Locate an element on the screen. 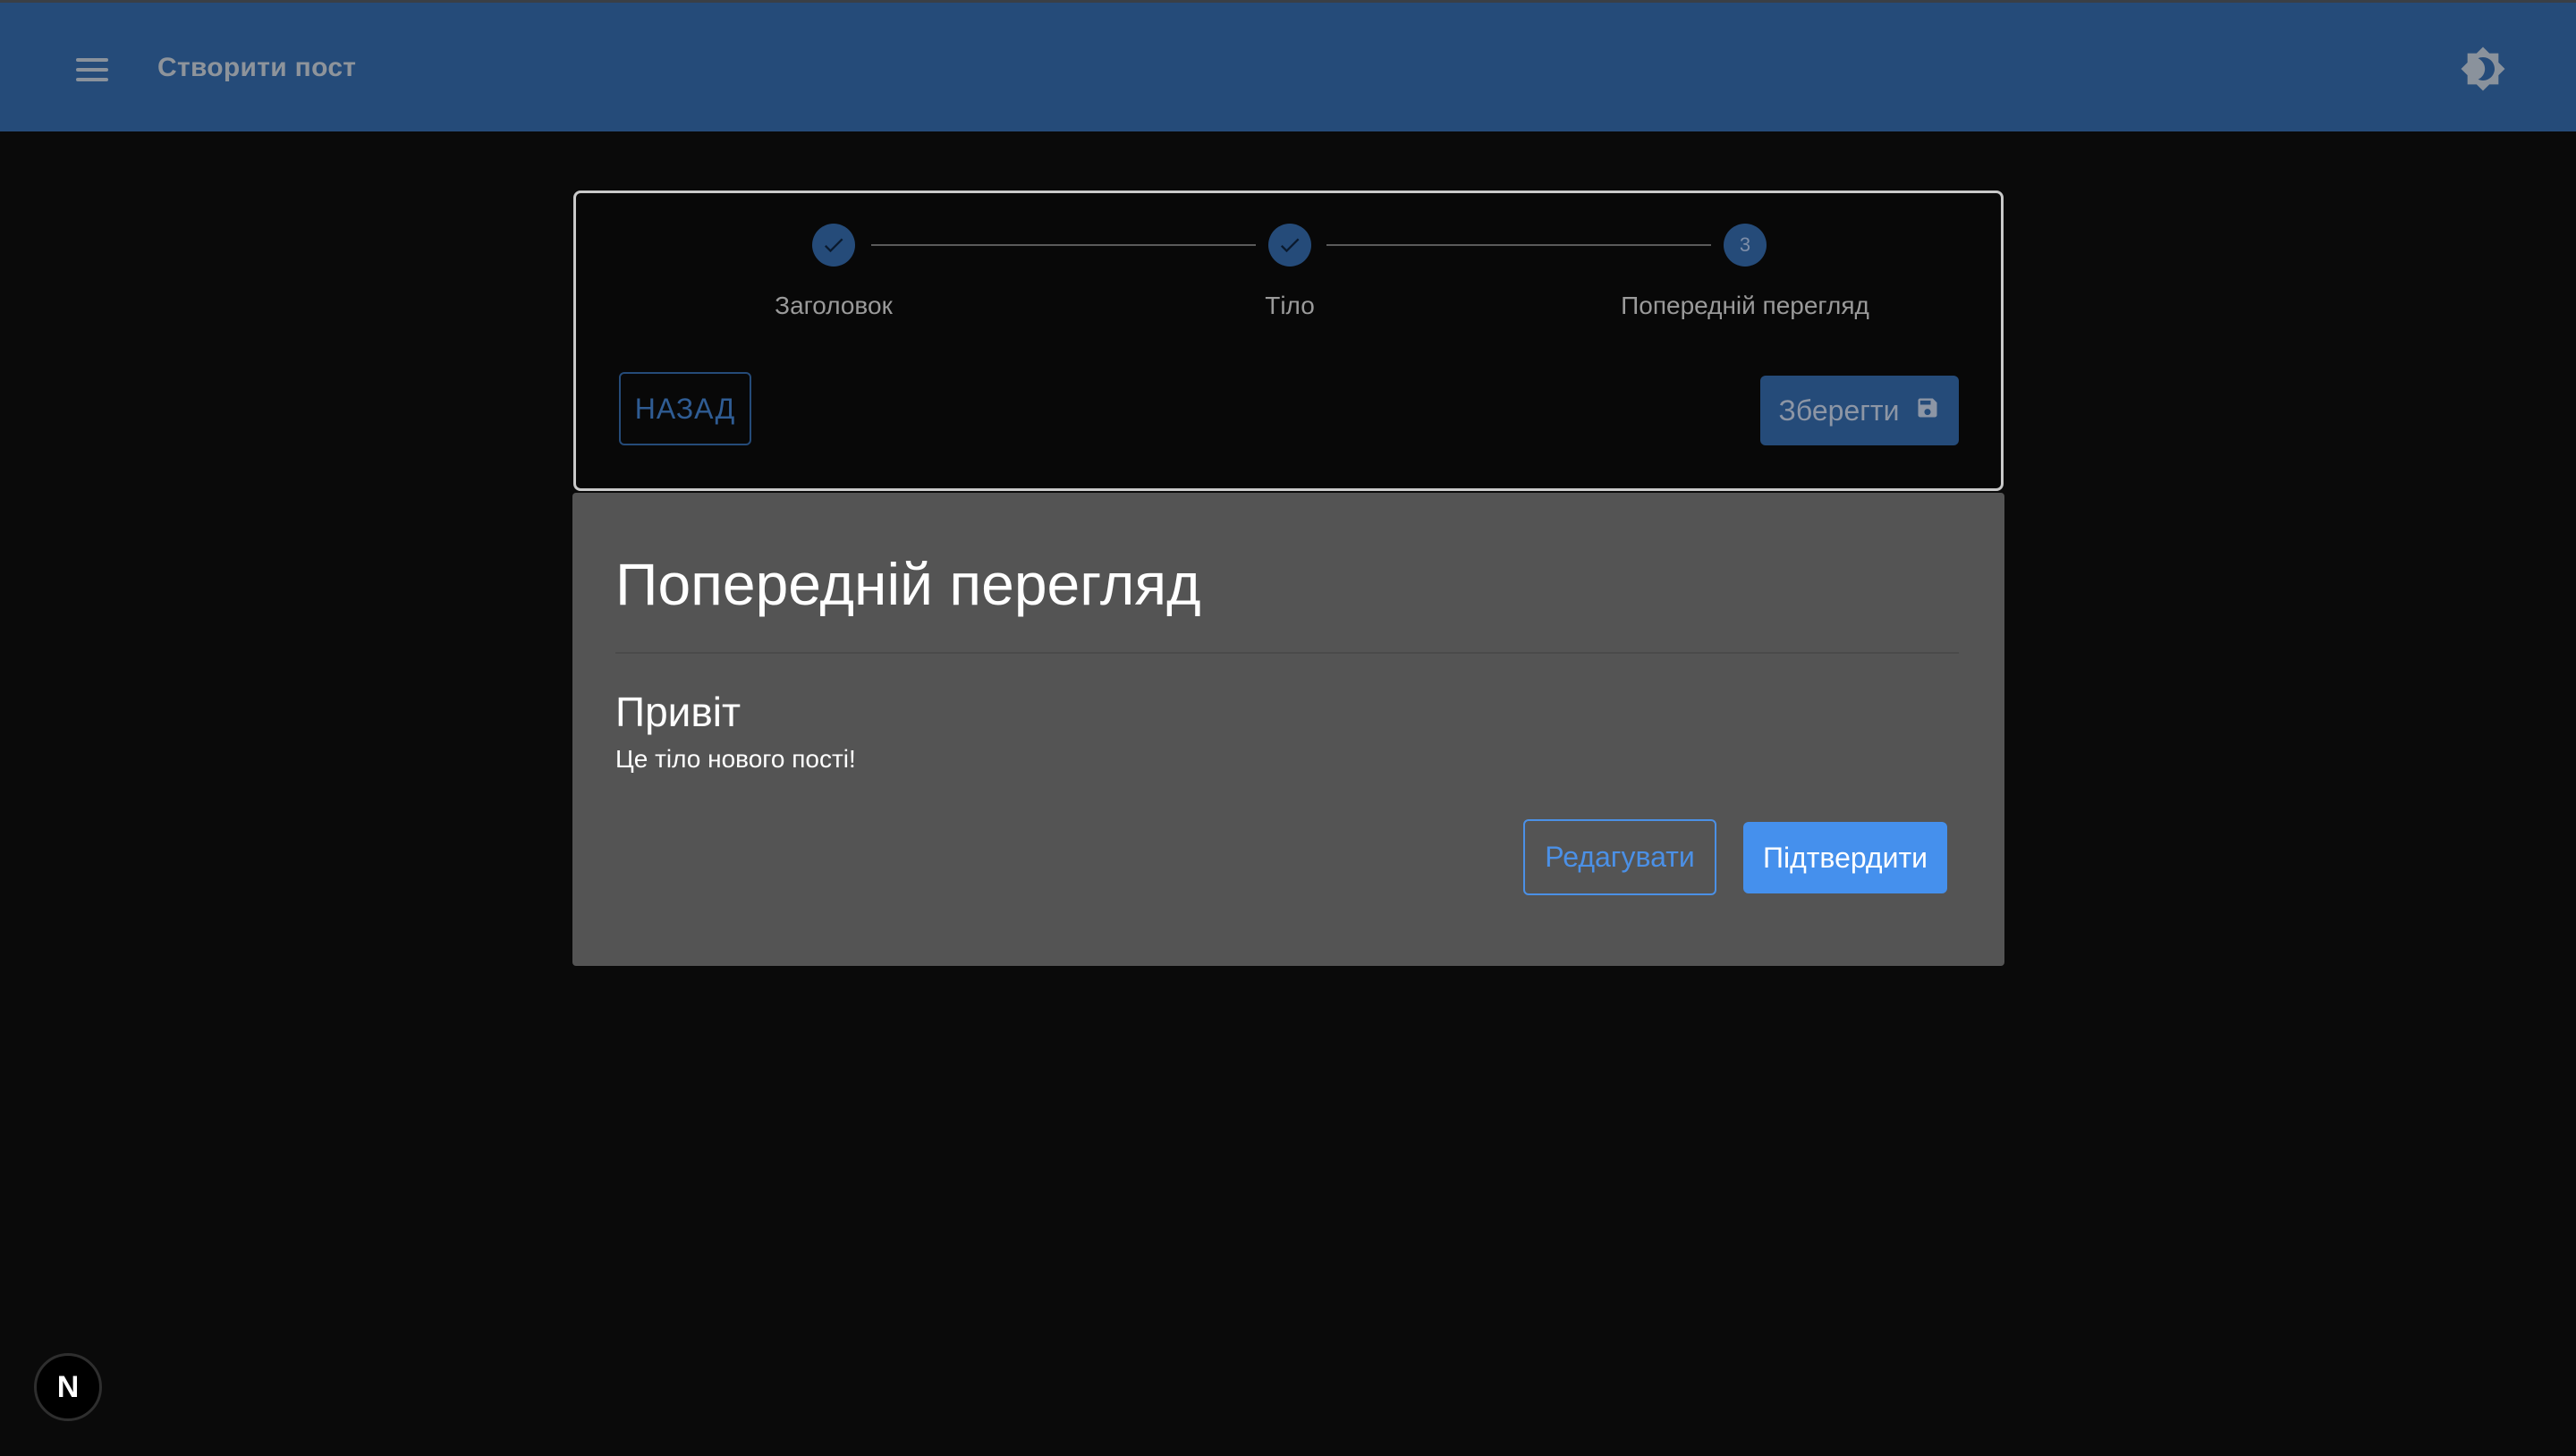 This screenshot has height=1456, width=2576. save-button: Зберегти is located at coordinates (1859, 410).